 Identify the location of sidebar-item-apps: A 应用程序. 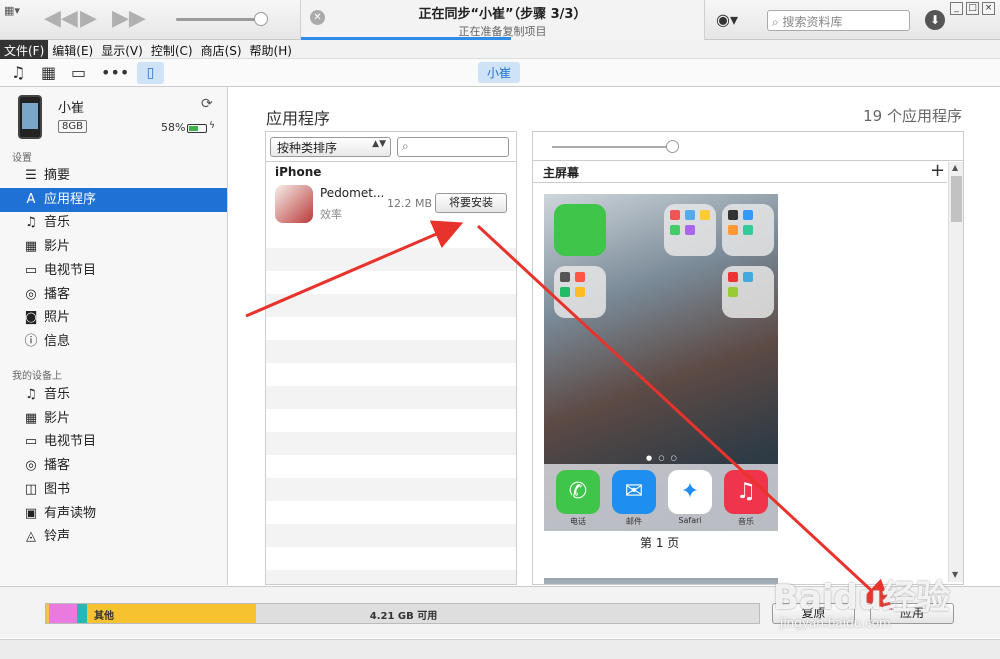
(113, 199).